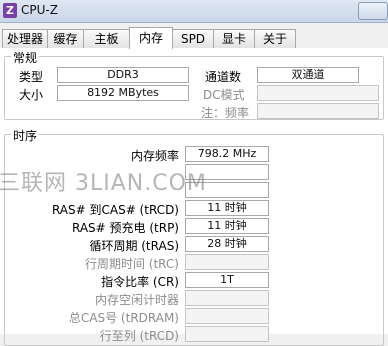 The image size is (388, 346). What do you see at coordinates (223, 77) in the screenshot?
I see `channels-label: 通道数` at bounding box center [223, 77].